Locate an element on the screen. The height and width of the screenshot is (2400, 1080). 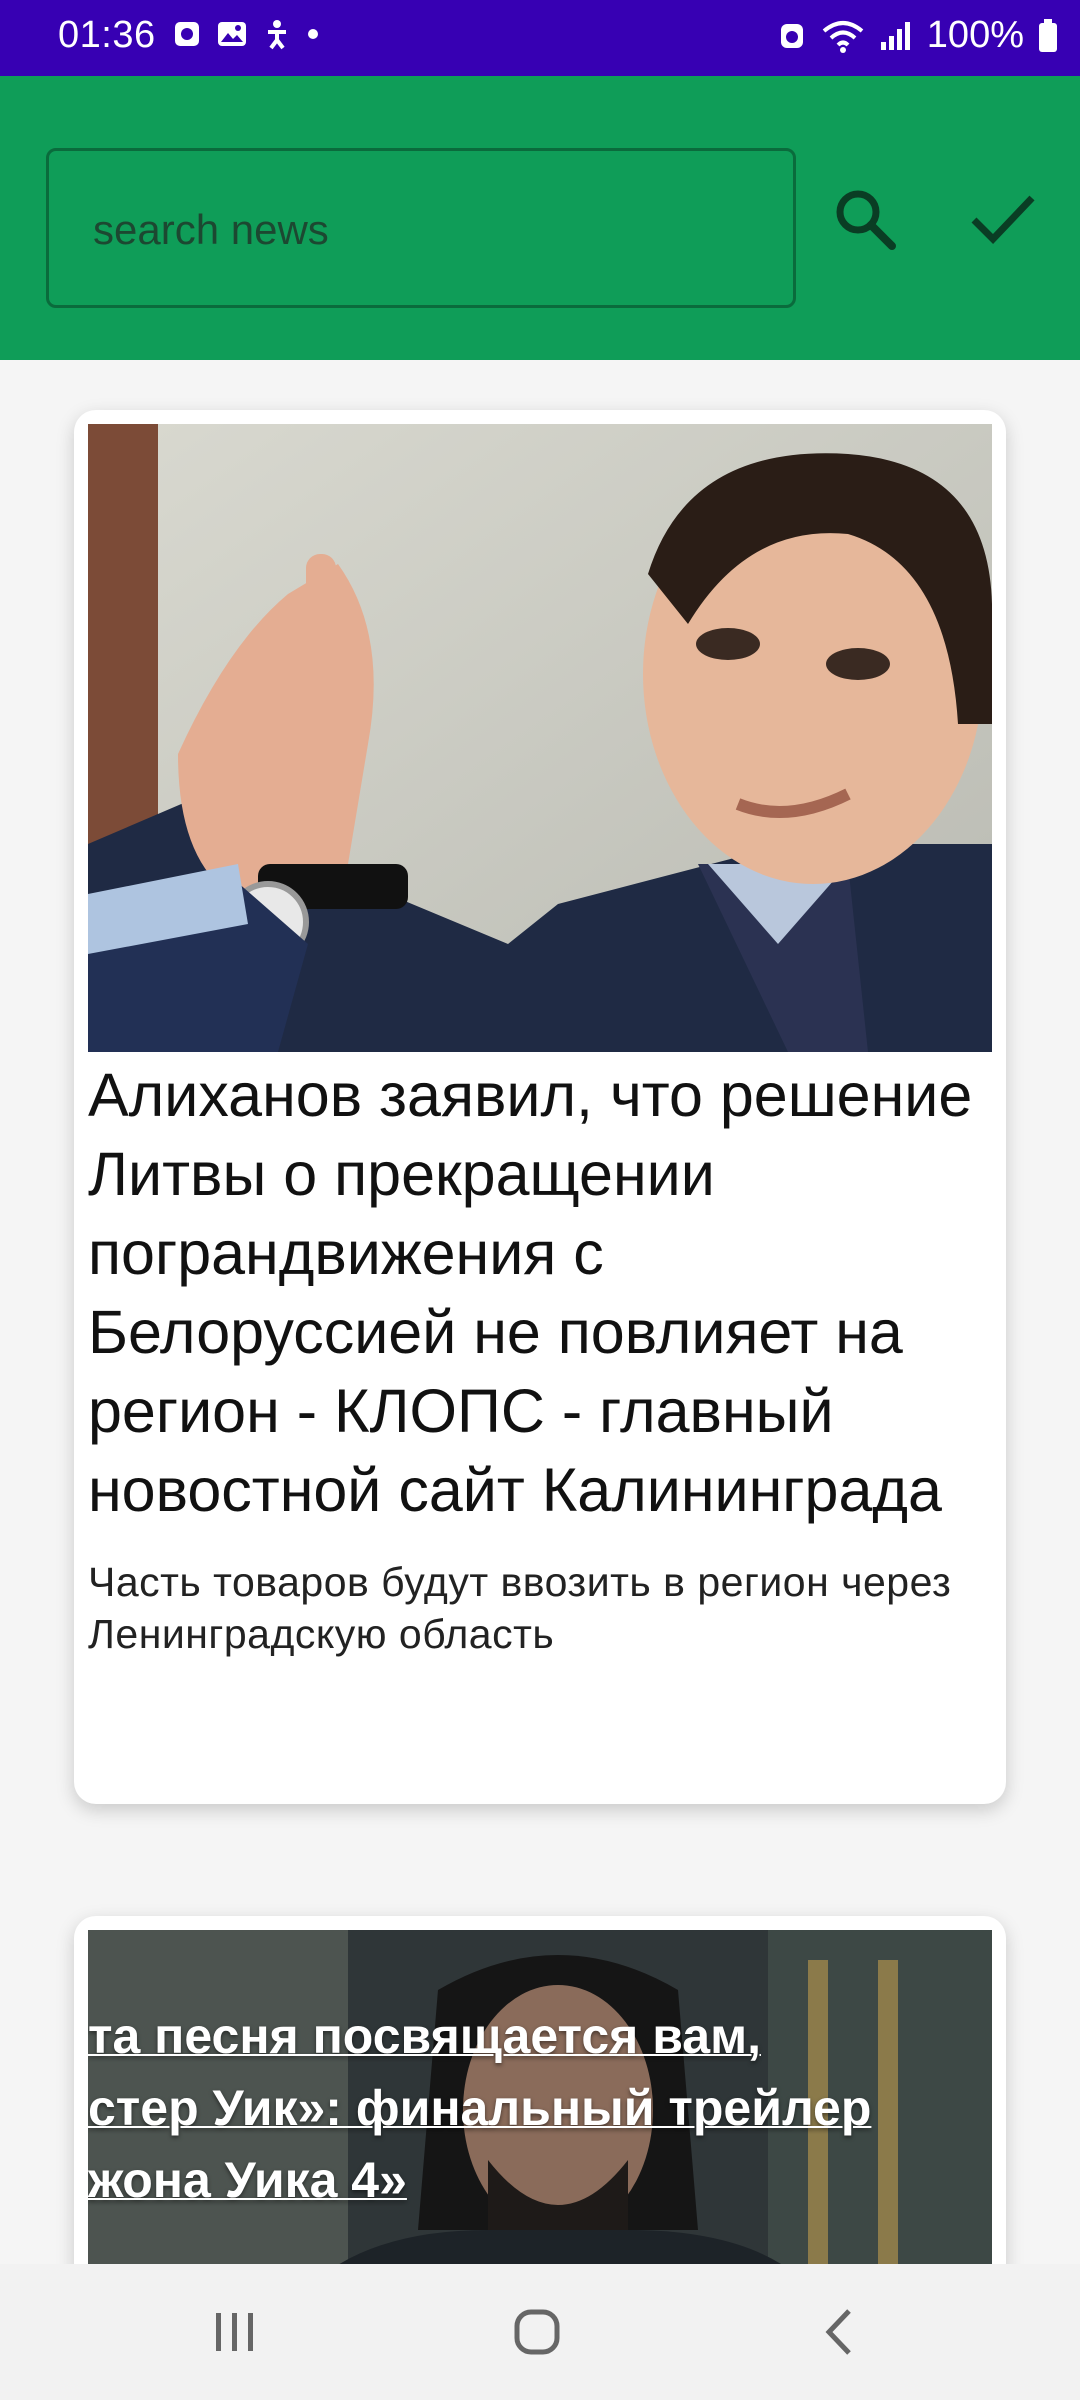
accessibility-notification-icon is located at coordinates (277, 35).